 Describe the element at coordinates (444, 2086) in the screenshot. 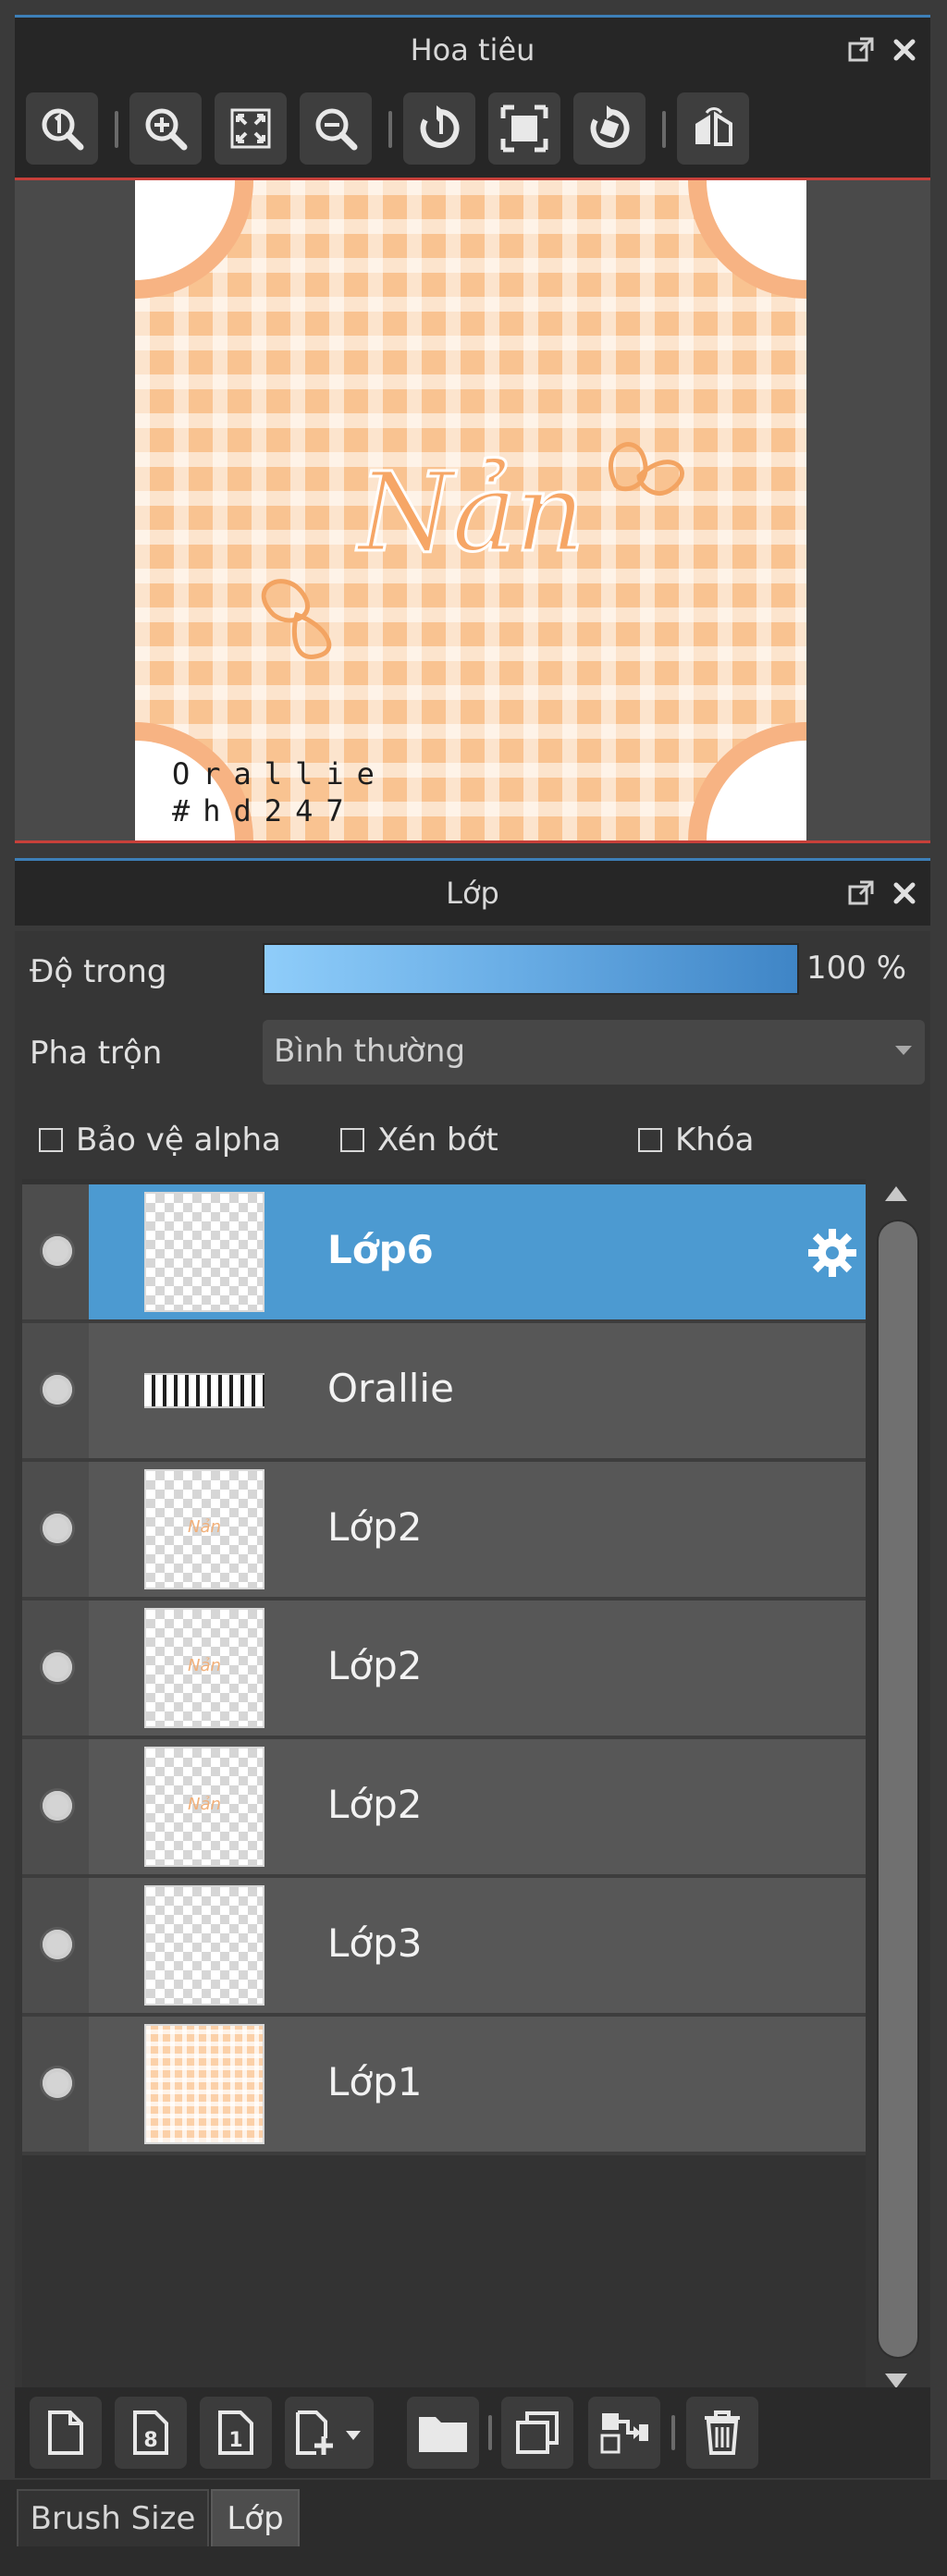

I see `layer-row: Lớp1` at that location.